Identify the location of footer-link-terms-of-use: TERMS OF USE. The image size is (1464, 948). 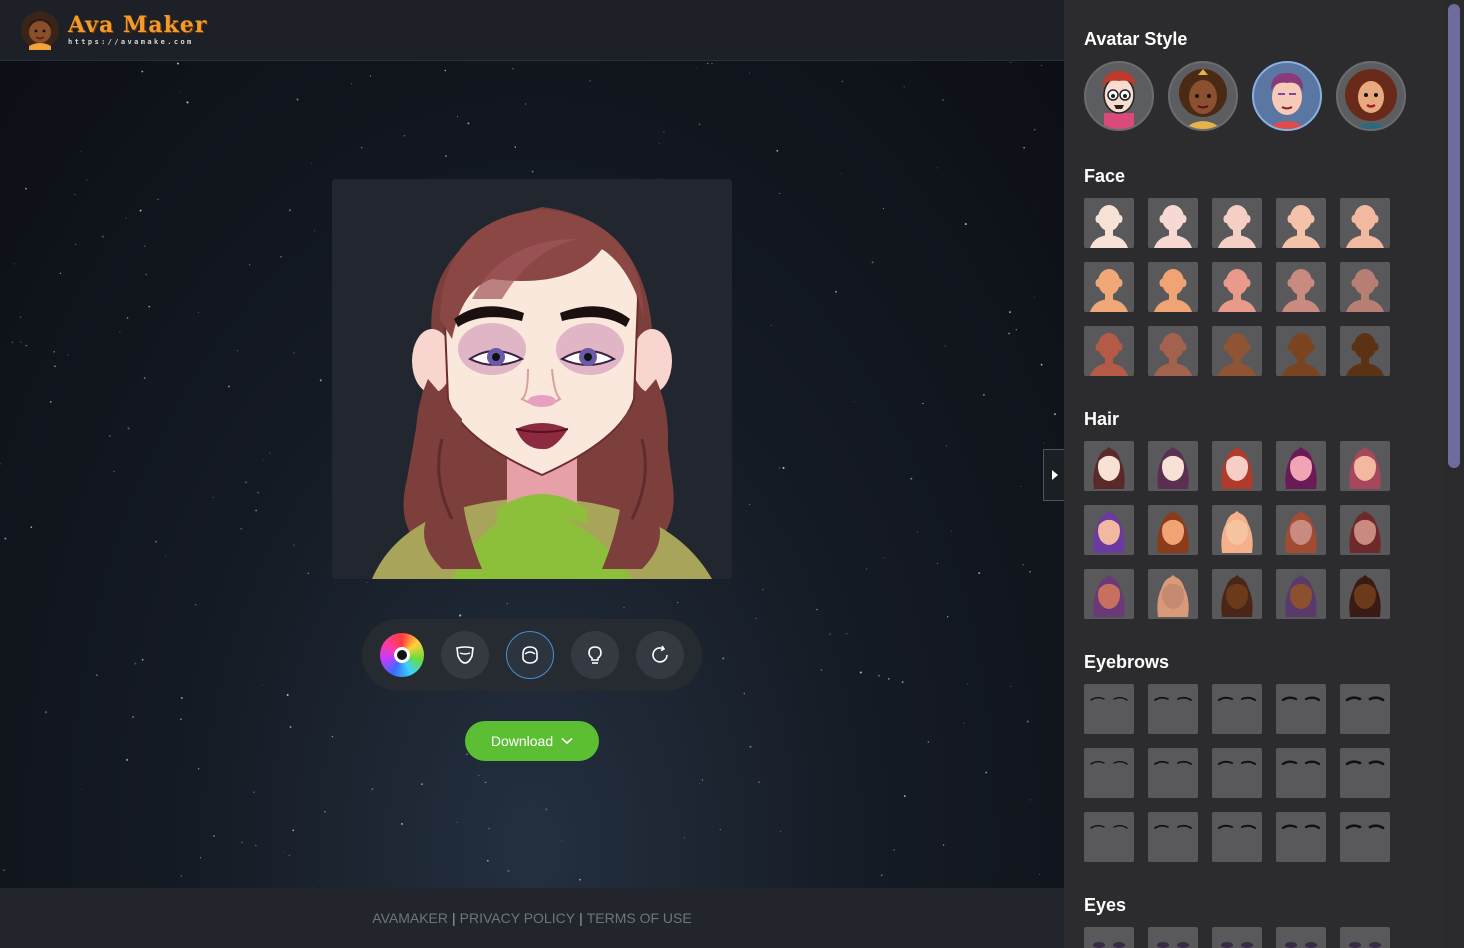
(639, 918).